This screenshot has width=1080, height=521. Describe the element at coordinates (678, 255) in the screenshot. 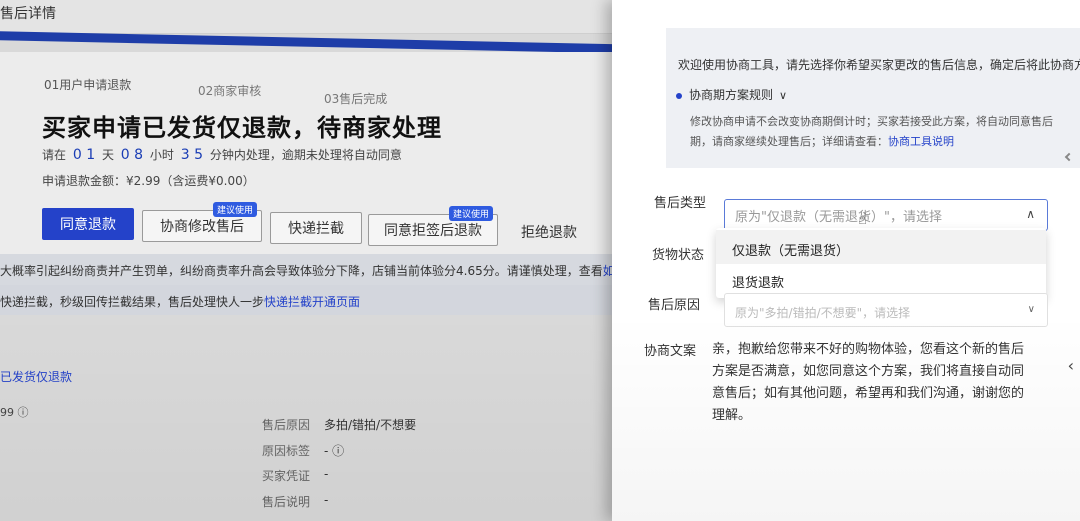

I see `goods-status-label: 货物状态` at that location.